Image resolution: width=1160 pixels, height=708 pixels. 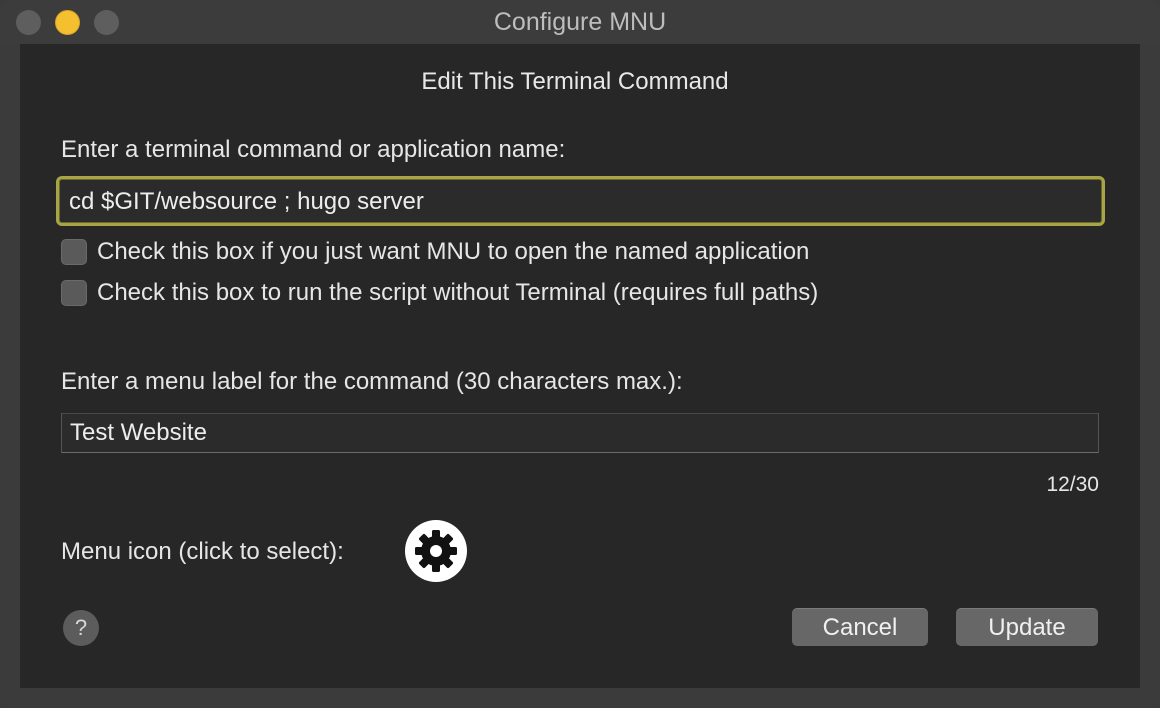 I want to click on window-title: Configure MNU, so click(x=580, y=22).